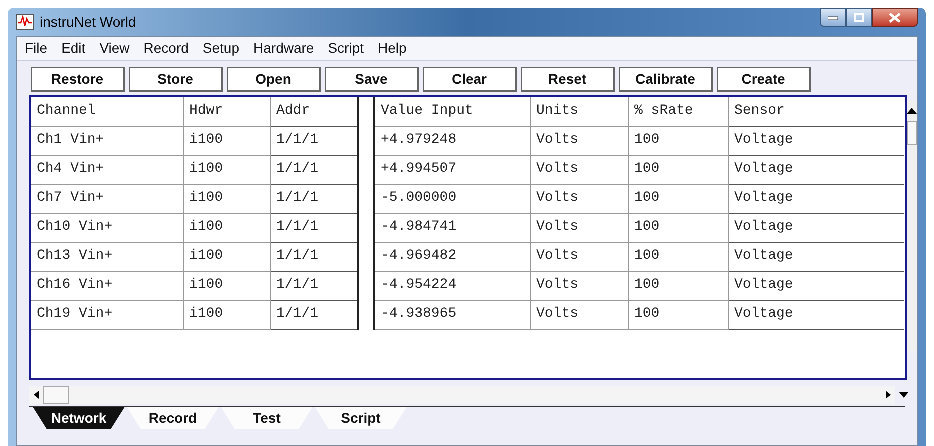 The image size is (934, 446). Describe the element at coordinates (166, 48) in the screenshot. I see `menu-item: Record` at that location.